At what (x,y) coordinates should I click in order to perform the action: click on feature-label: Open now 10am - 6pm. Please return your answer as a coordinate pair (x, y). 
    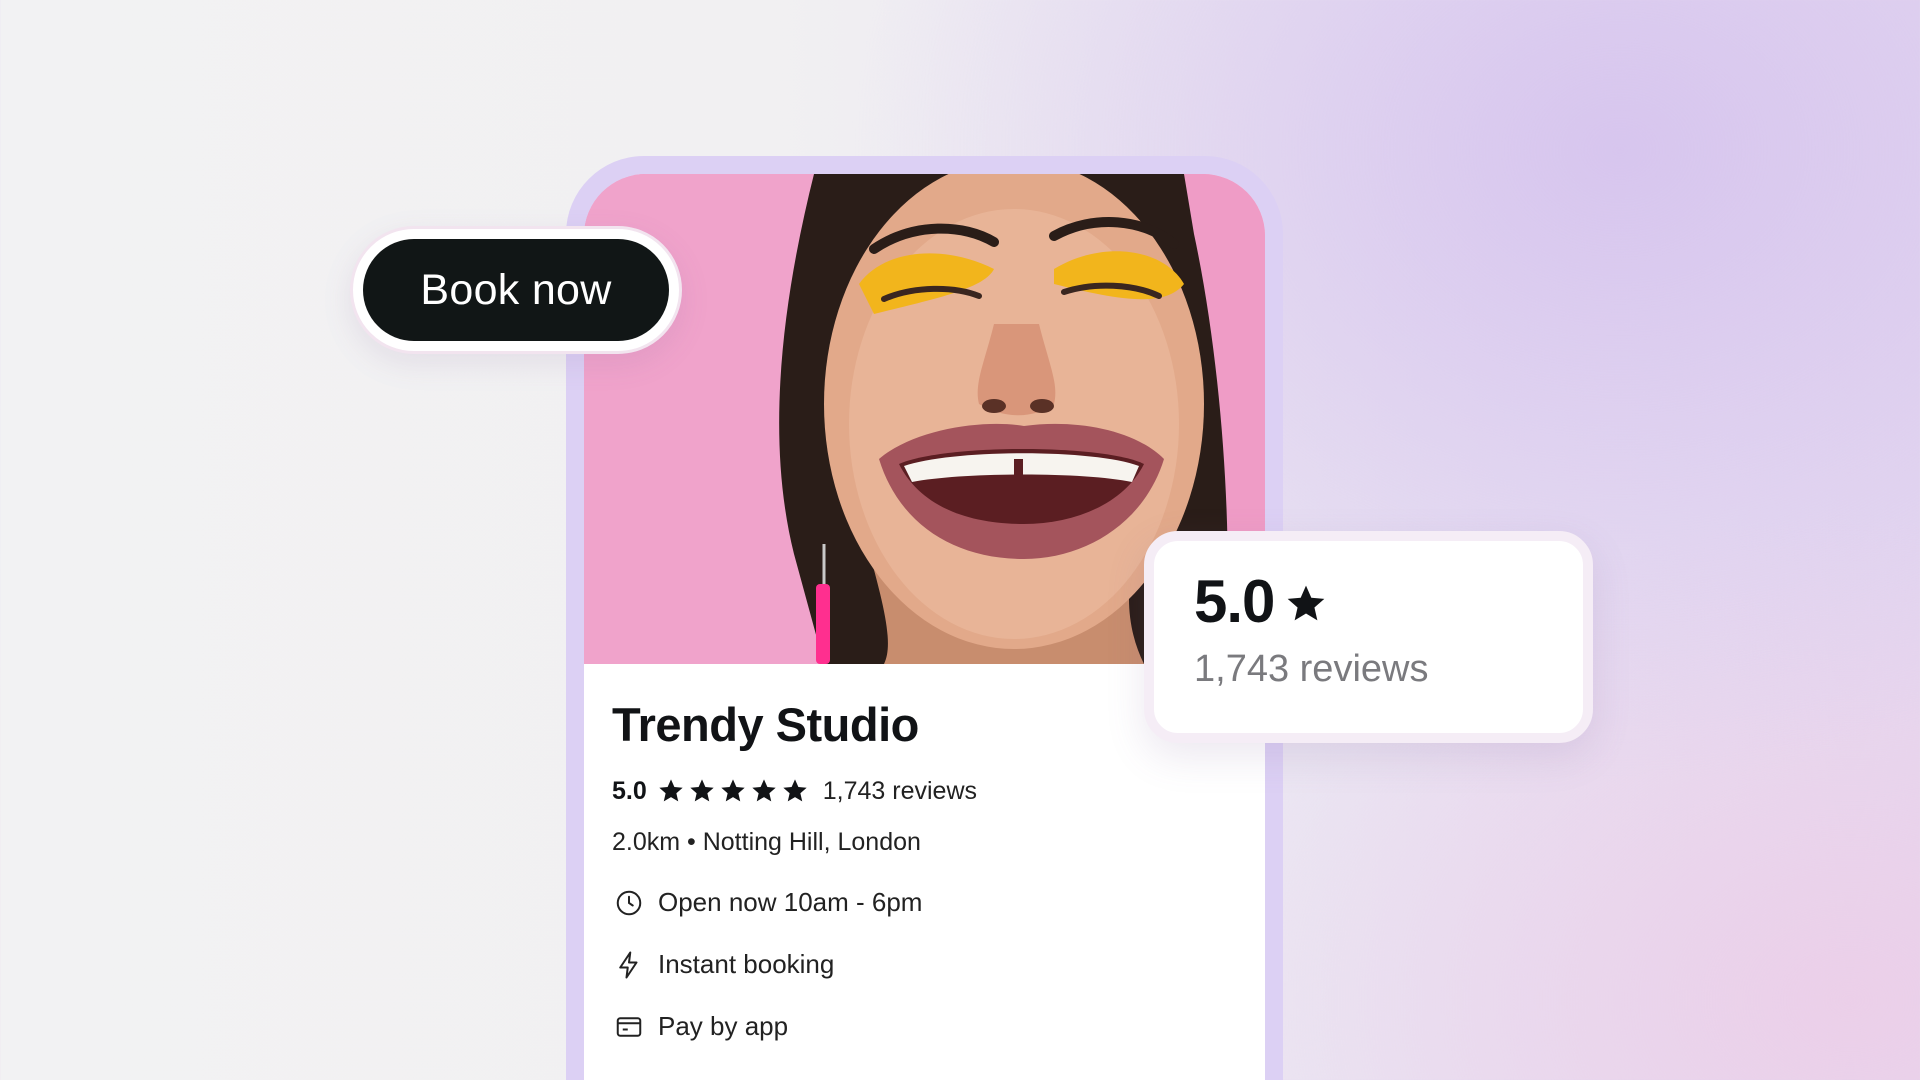
    Looking at the image, I should click on (790, 902).